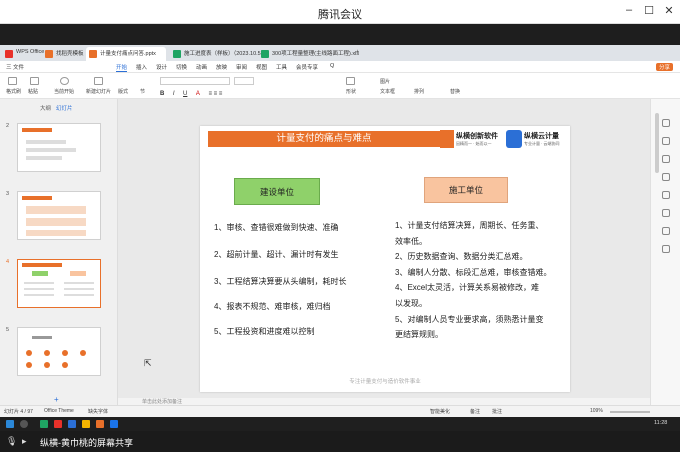 The image size is (680, 452). Describe the element at coordinates (340, 441) in the screenshot. I see `screen-share-bar: 🎙 ▸ 纵横-黄巾桃的屏幕共享` at that location.